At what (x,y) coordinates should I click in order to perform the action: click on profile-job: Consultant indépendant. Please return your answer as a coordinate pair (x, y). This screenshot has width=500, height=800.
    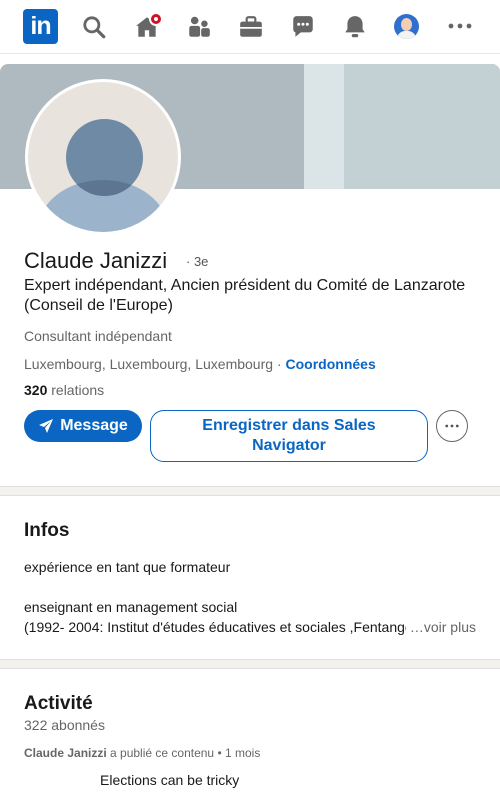
    Looking at the image, I should click on (98, 336).